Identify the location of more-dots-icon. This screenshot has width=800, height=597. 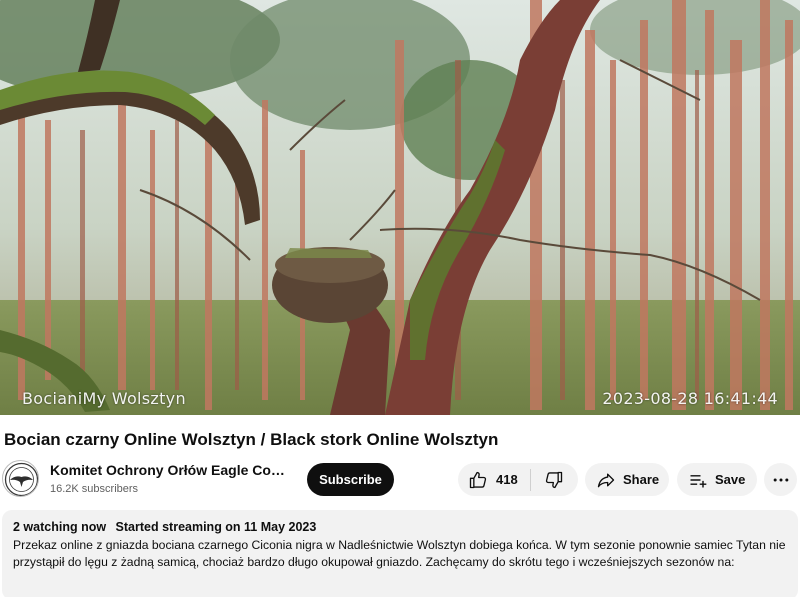
(780, 479).